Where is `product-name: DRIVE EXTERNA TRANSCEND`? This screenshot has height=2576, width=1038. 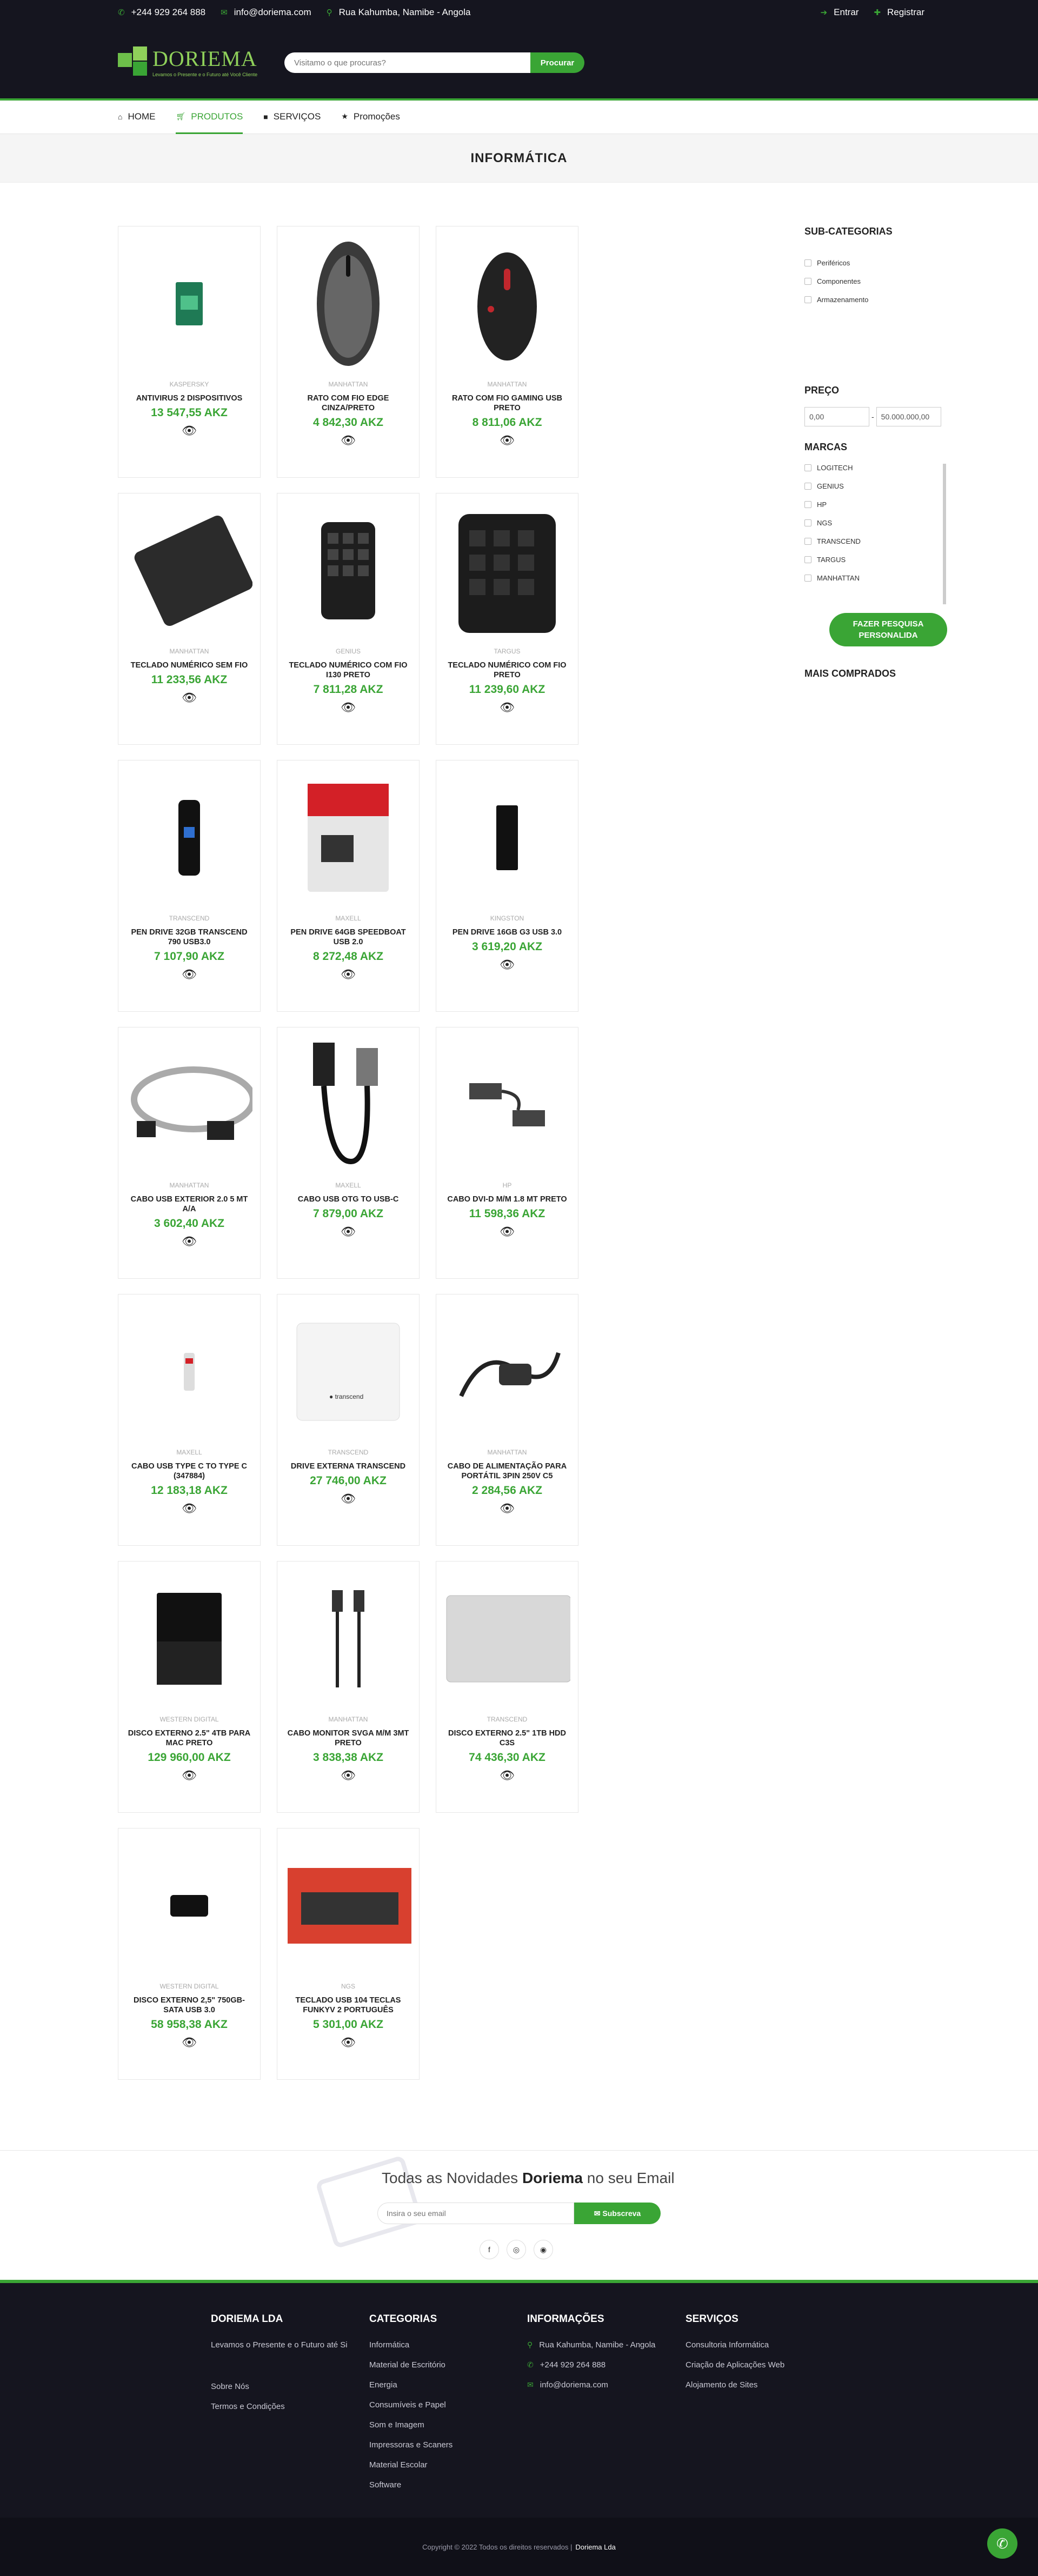 product-name: DRIVE EXTERNA TRANSCEND is located at coordinates (348, 1466).